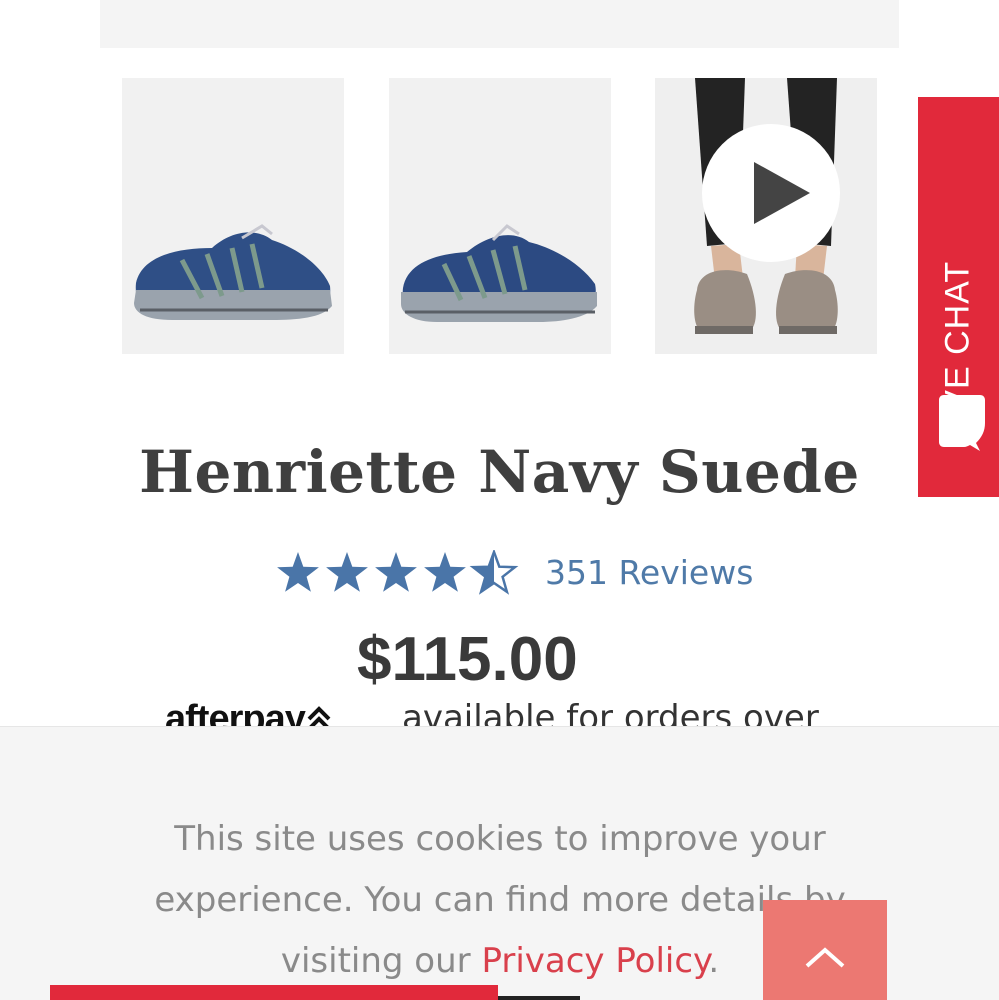 Image resolution: width=999 pixels, height=1000 pixels. I want to click on product-price: $115.00, so click(467, 659).